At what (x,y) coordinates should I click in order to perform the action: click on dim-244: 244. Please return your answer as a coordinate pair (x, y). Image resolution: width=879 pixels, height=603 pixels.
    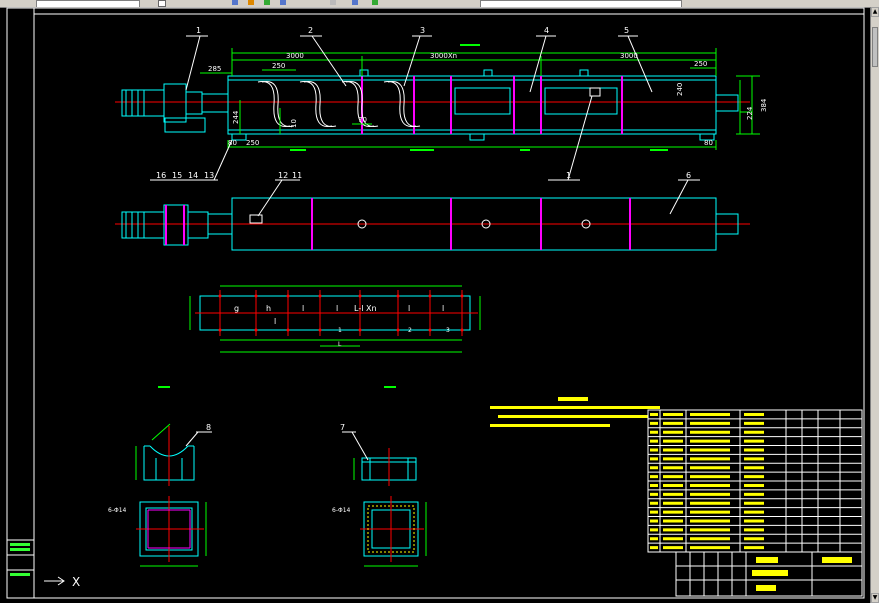
    Looking at the image, I should click on (236, 117).